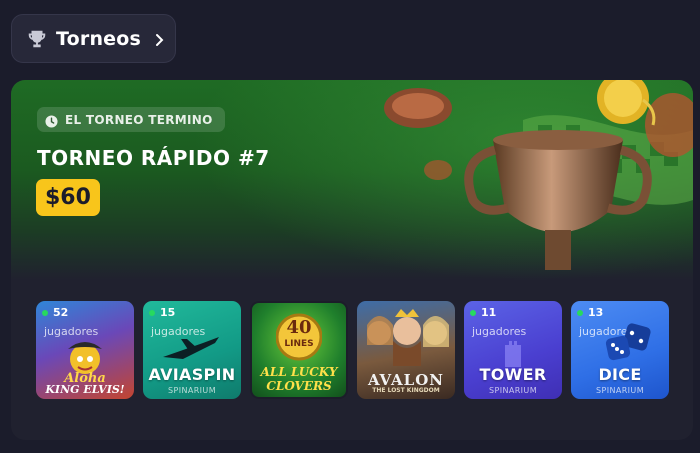 This screenshot has height=453, width=700. Describe the element at coordinates (139, 119) in the screenshot. I see `tournament-status-text: EL TORNEO TERMINO` at that location.